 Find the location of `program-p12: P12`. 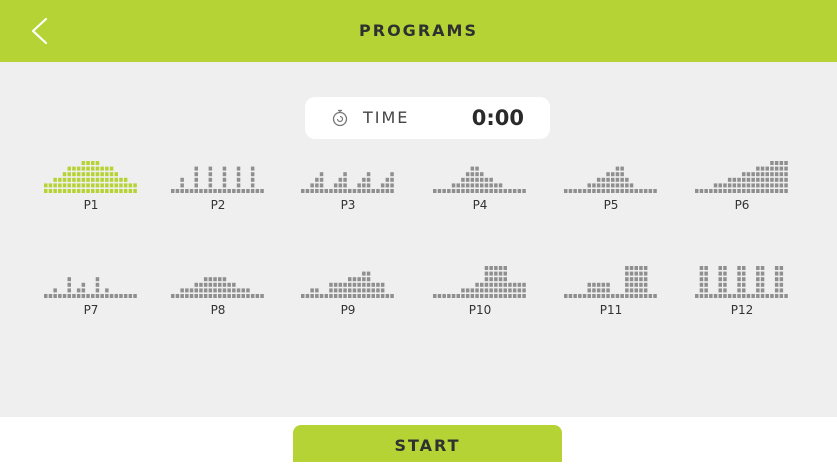

program-p12: P12 is located at coordinates (742, 279).